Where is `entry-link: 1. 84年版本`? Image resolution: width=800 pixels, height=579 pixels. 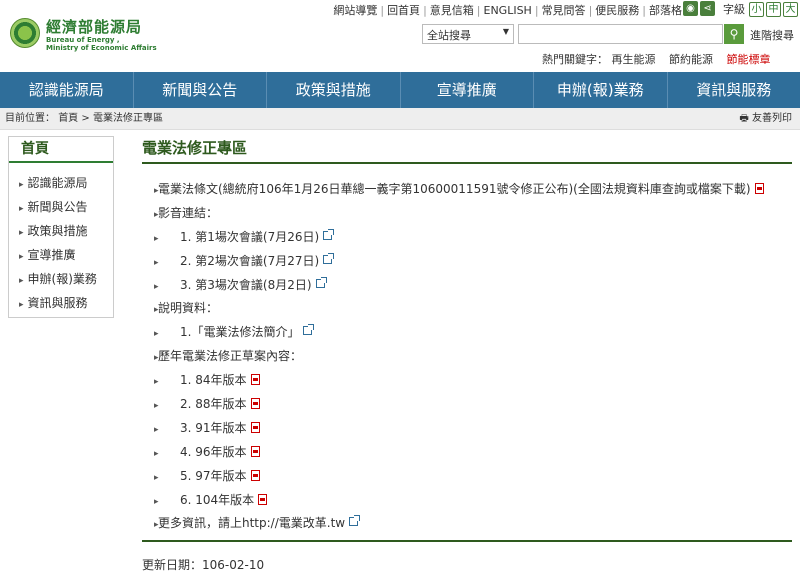 entry-link: 1. 84年版本 is located at coordinates (213, 380).